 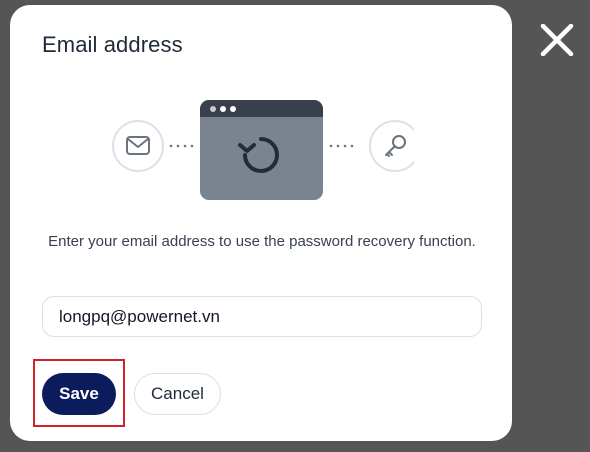 What do you see at coordinates (181, 146) in the screenshot?
I see `connector-dots-left` at bounding box center [181, 146].